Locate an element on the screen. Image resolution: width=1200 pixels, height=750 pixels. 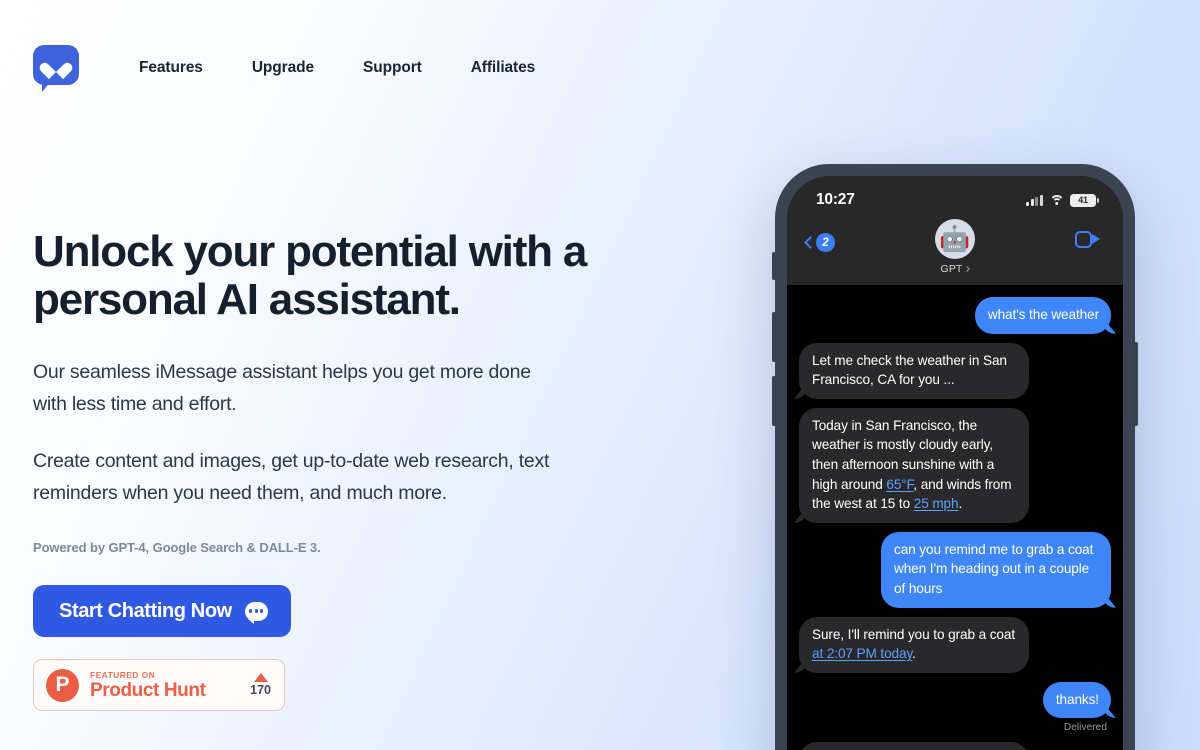
wifi-icon is located at coordinates (1056, 200).